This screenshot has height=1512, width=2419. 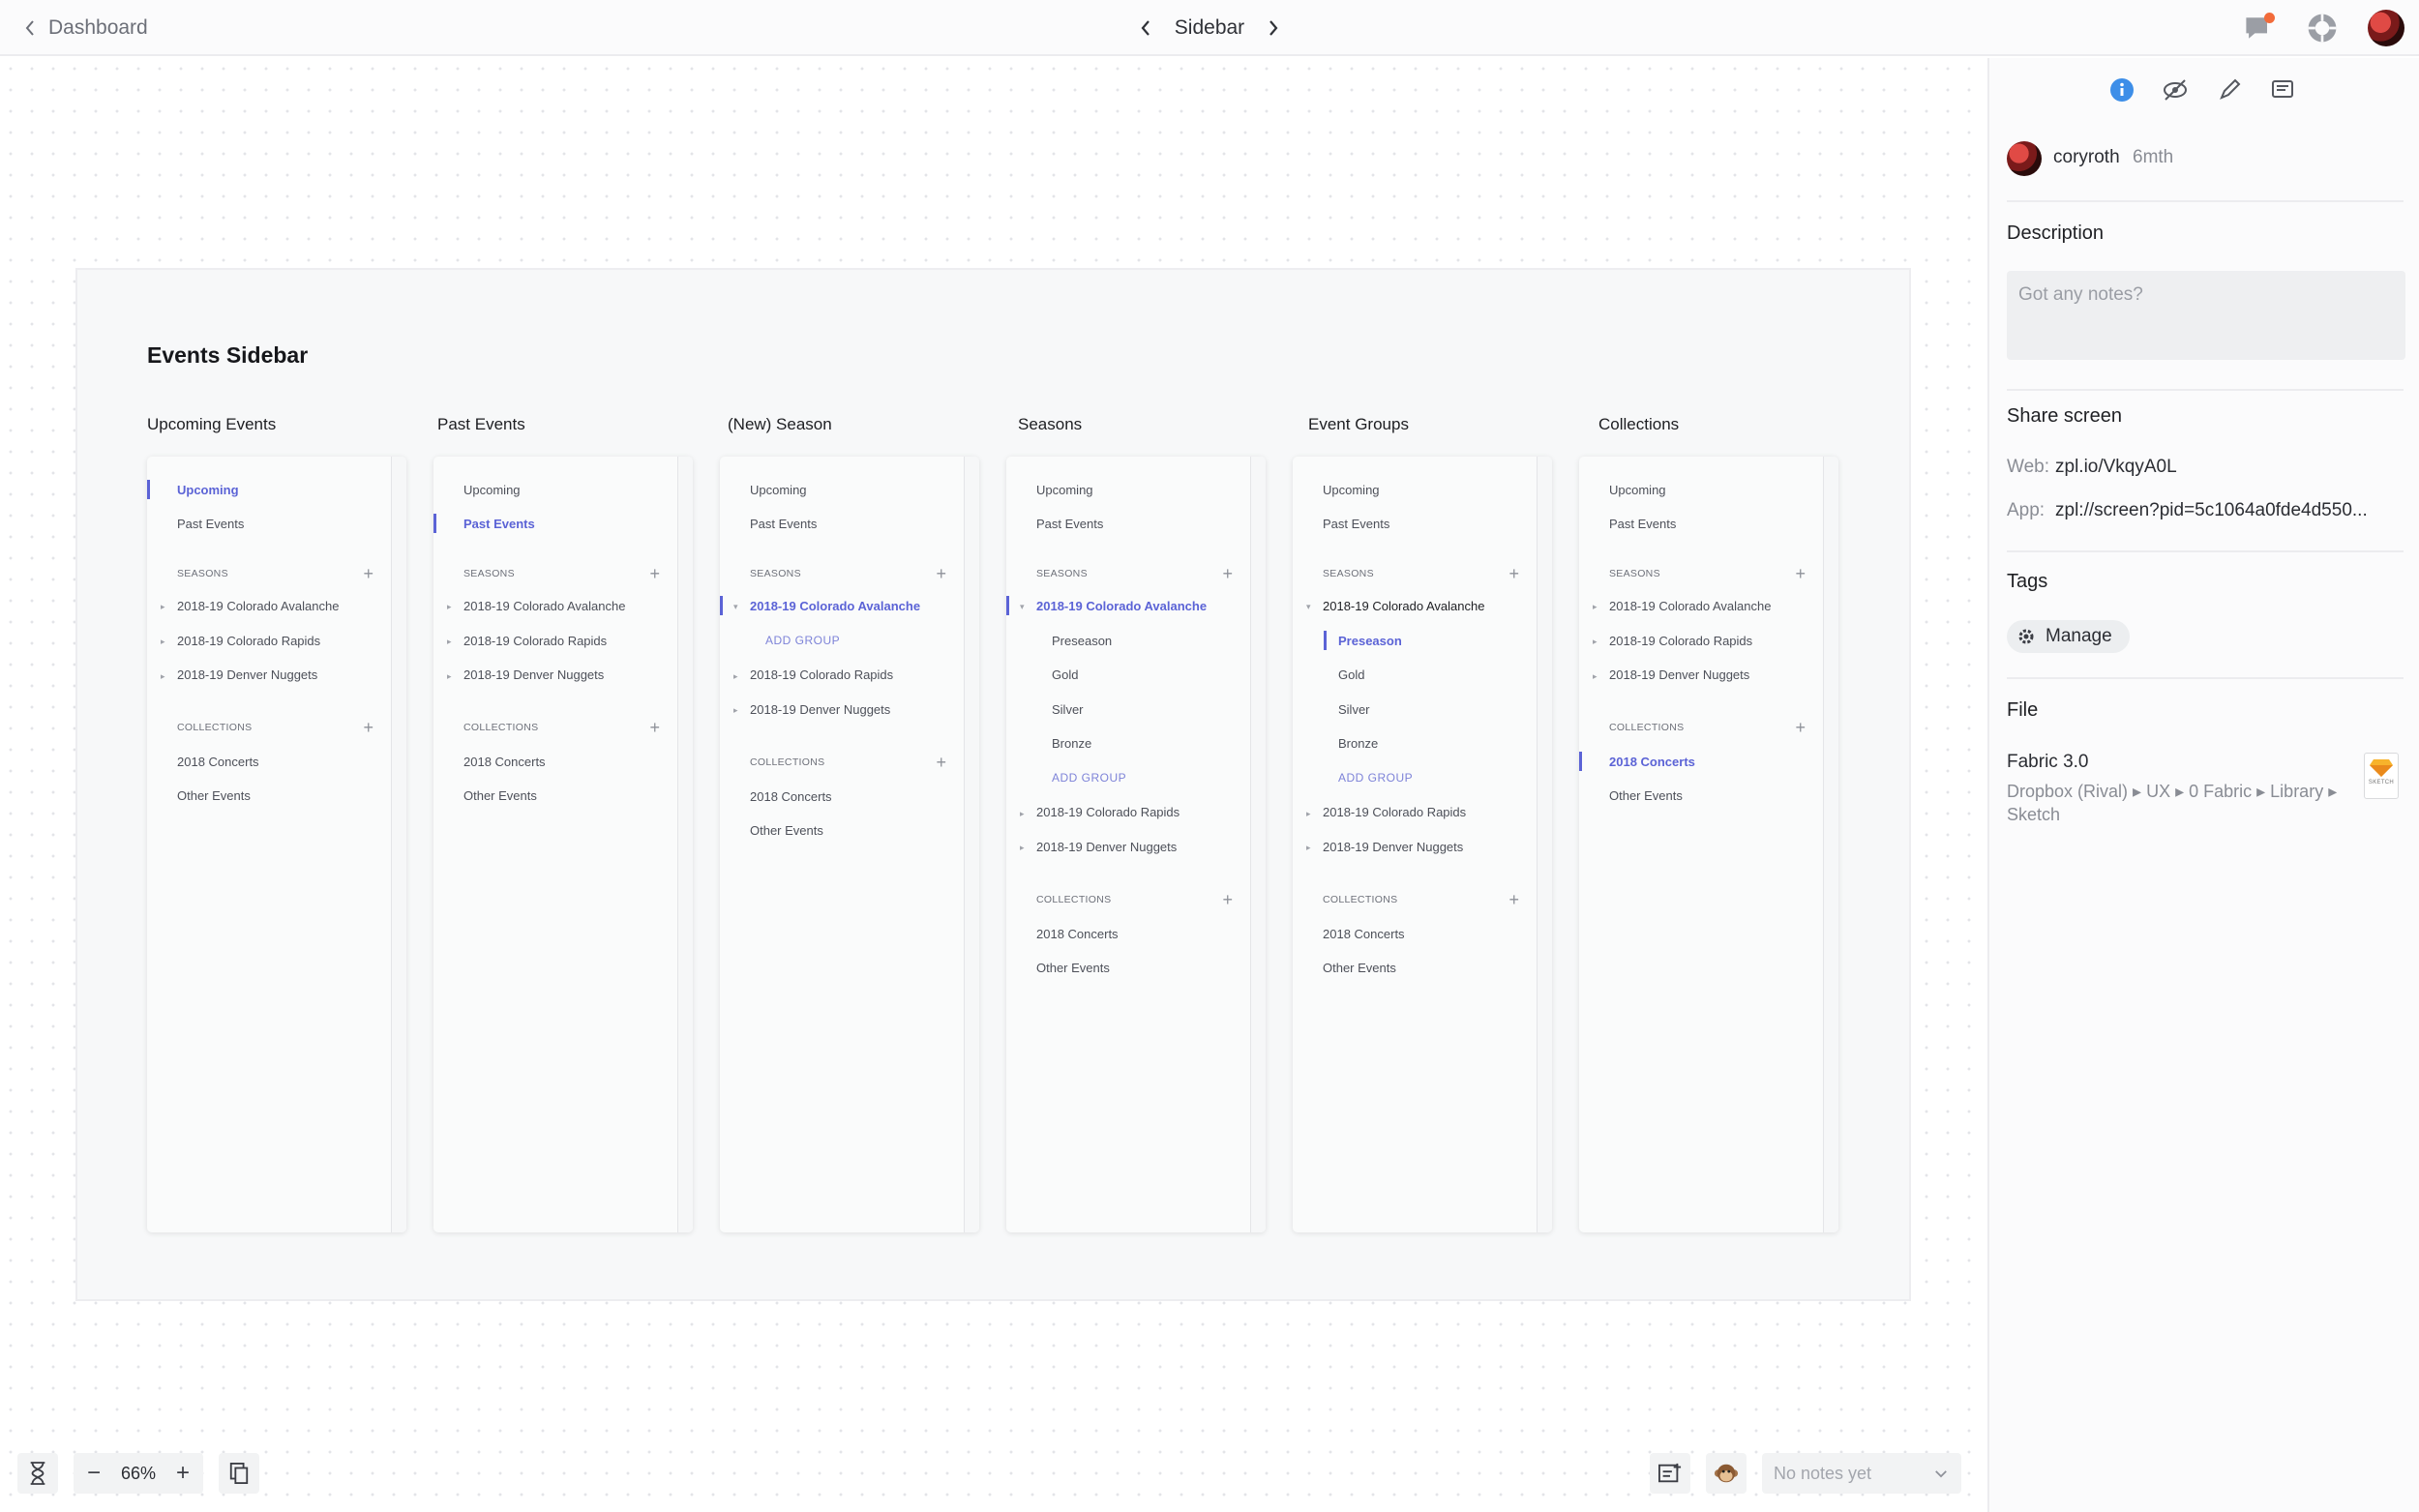 I want to click on tab-visibility, so click(x=2175, y=90).